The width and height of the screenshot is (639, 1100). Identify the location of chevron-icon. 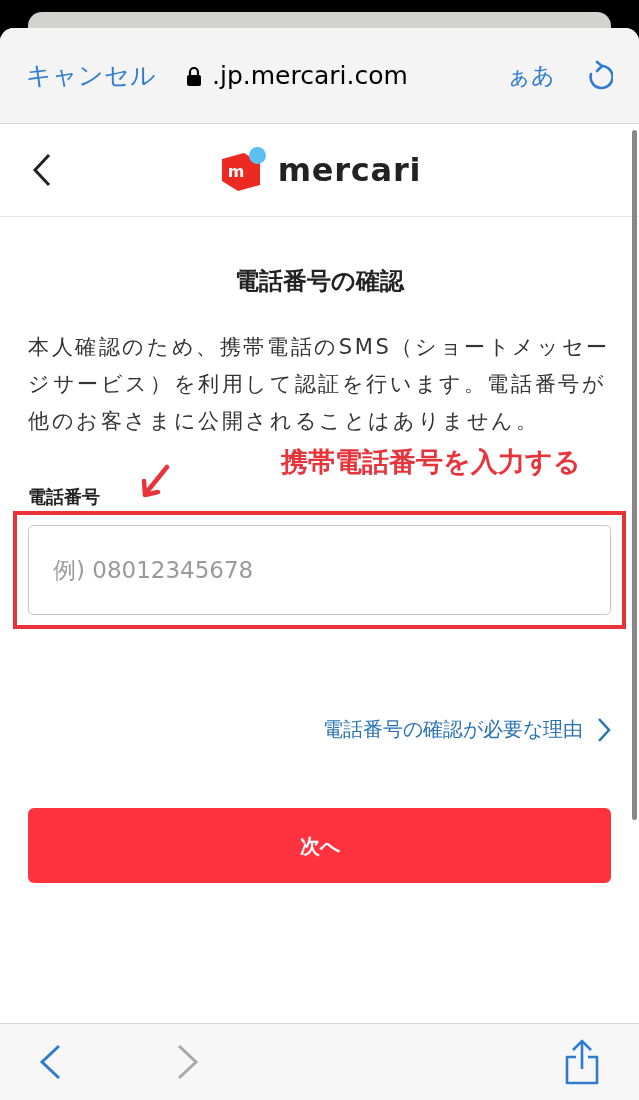
(604, 729).